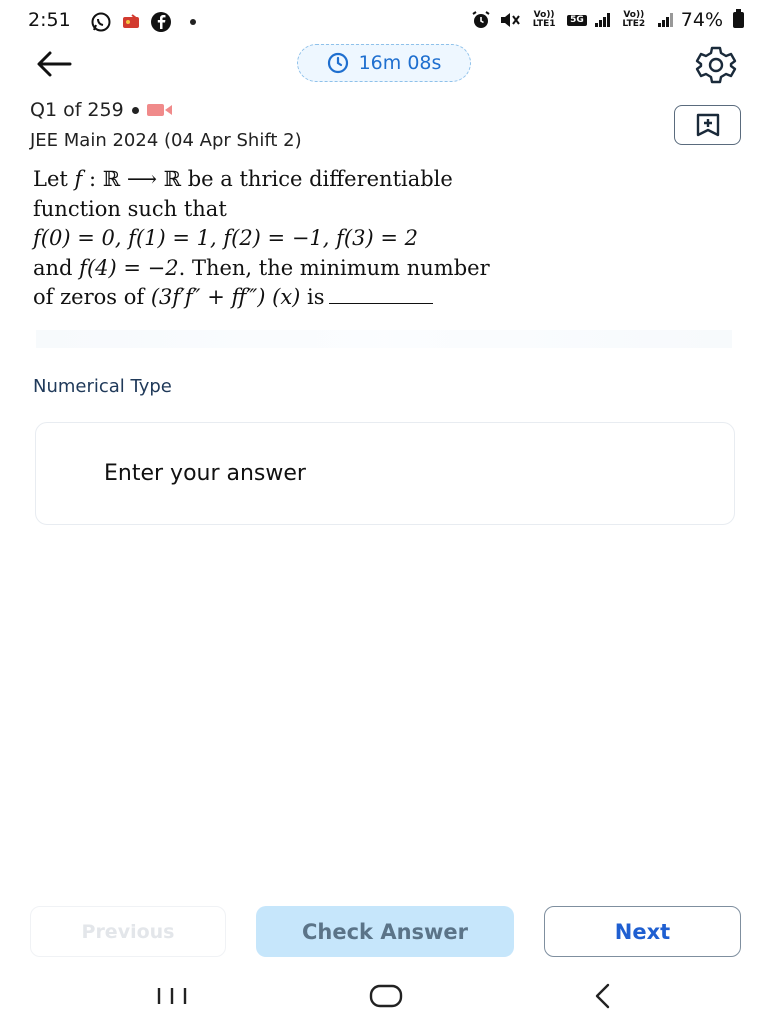  I want to click on whatsapp-icon, so click(101, 22).